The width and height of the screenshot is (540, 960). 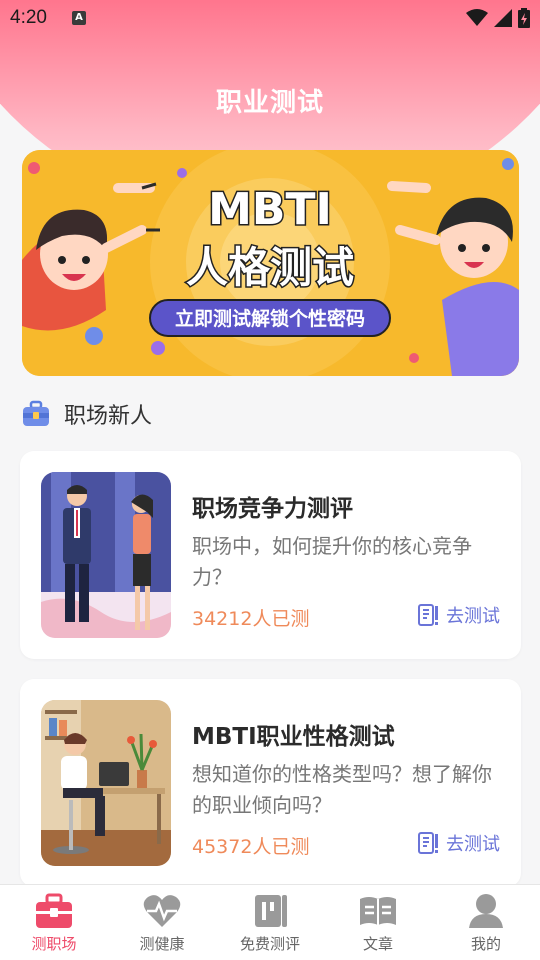 I want to click on user-icon, so click(x=486, y=911).